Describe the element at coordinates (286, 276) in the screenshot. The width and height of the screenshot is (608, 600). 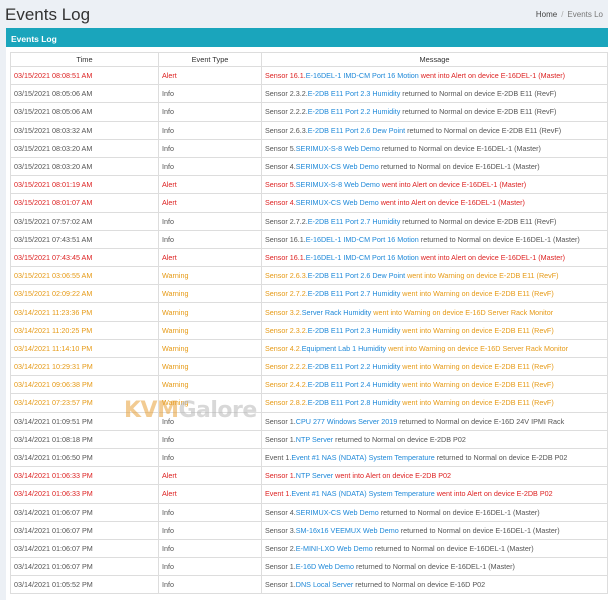
I see `message-prefix: Sensor 2.6.3.` at that location.